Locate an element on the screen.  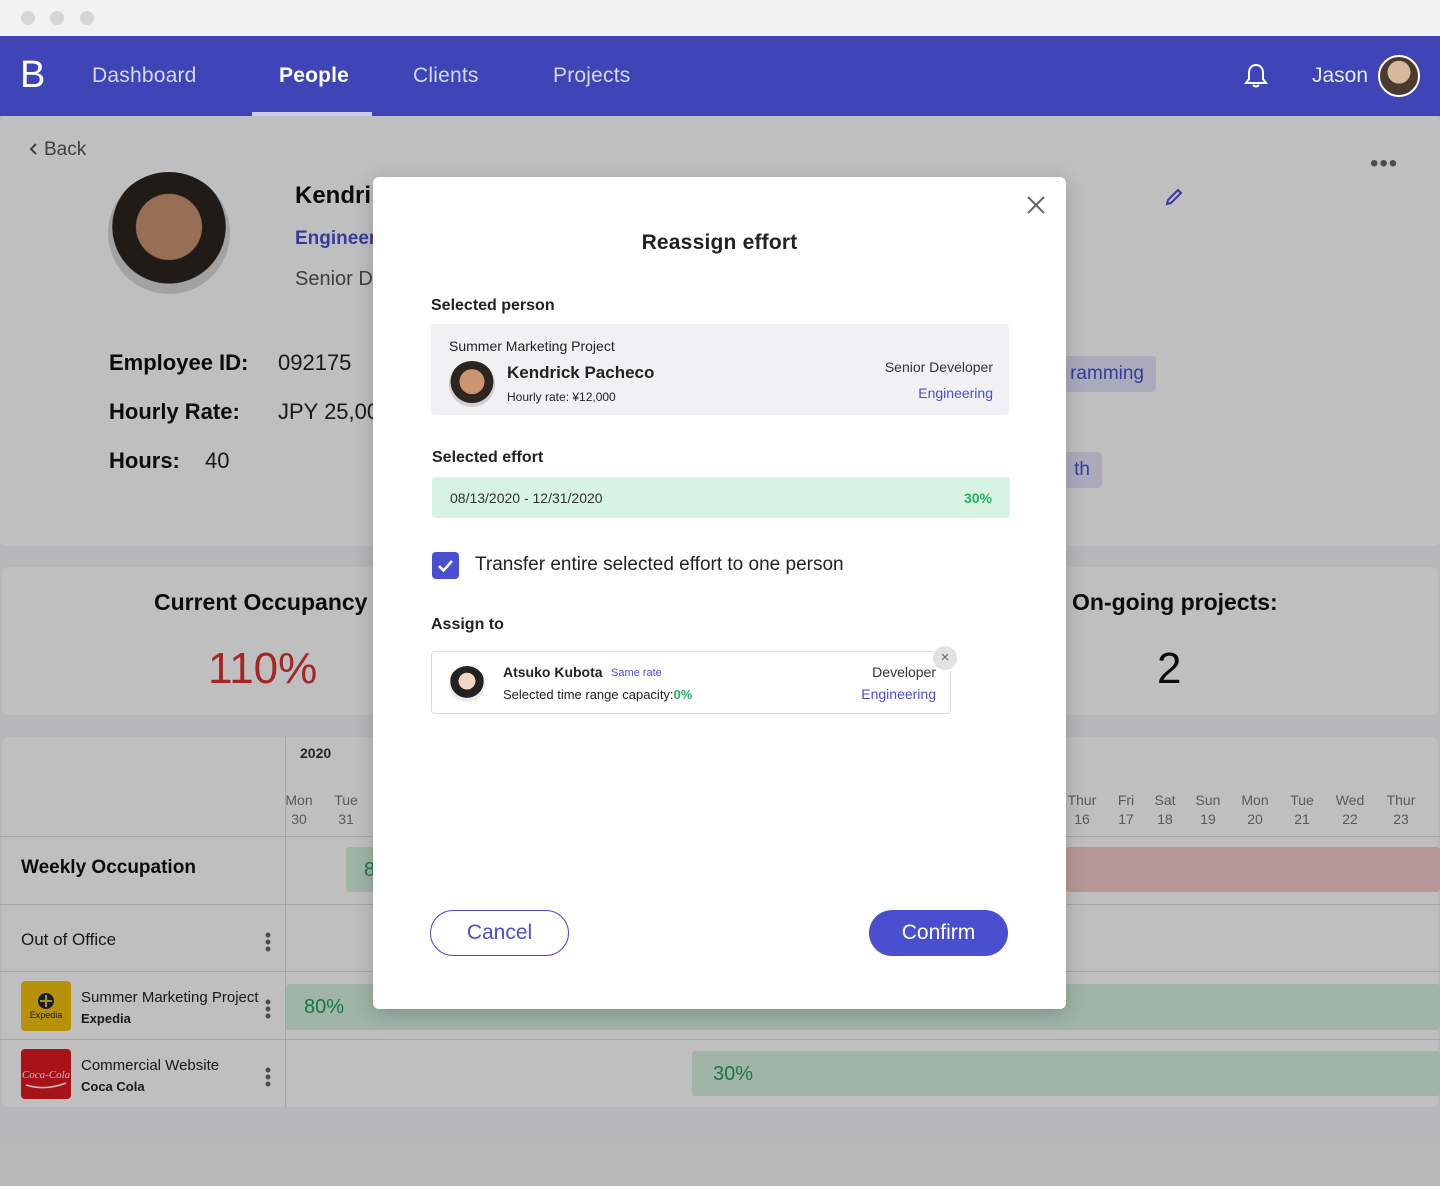
app-logo: B is located at coordinates (32, 75).